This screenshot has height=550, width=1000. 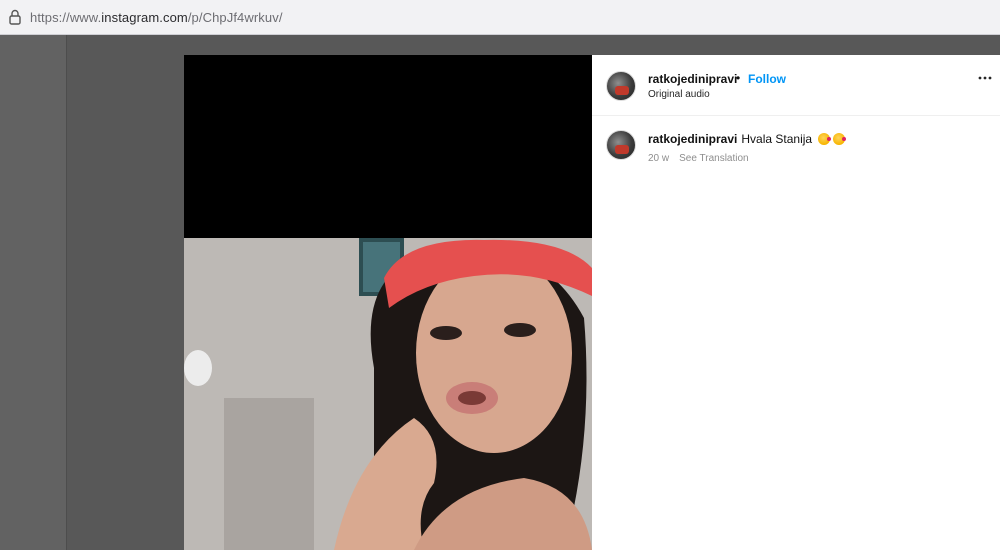 I want to click on post-header: ratkojedinipravi • Follow Original audio, so click(x=796, y=85).